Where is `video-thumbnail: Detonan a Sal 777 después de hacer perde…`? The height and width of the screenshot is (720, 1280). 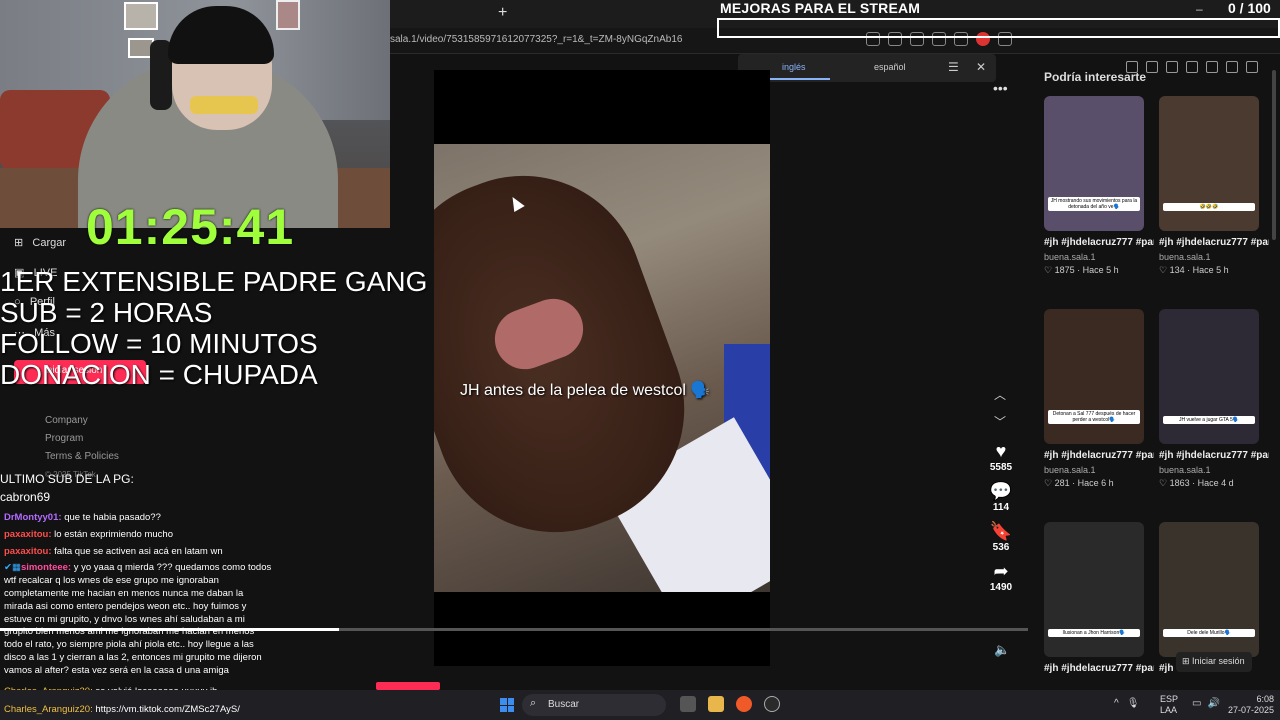
video-thumbnail: Detonan a Sal 777 después de hacer perde… is located at coordinates (1094, 376).